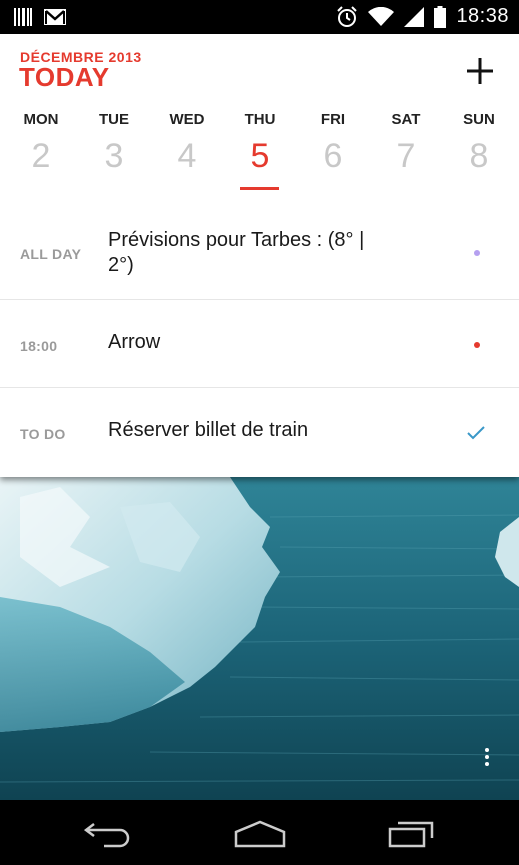 This screenshot has height=865, width=519. Describe the element at coordinates (411, 834) in the screenshot. I see `recent-apps-button` at that location.